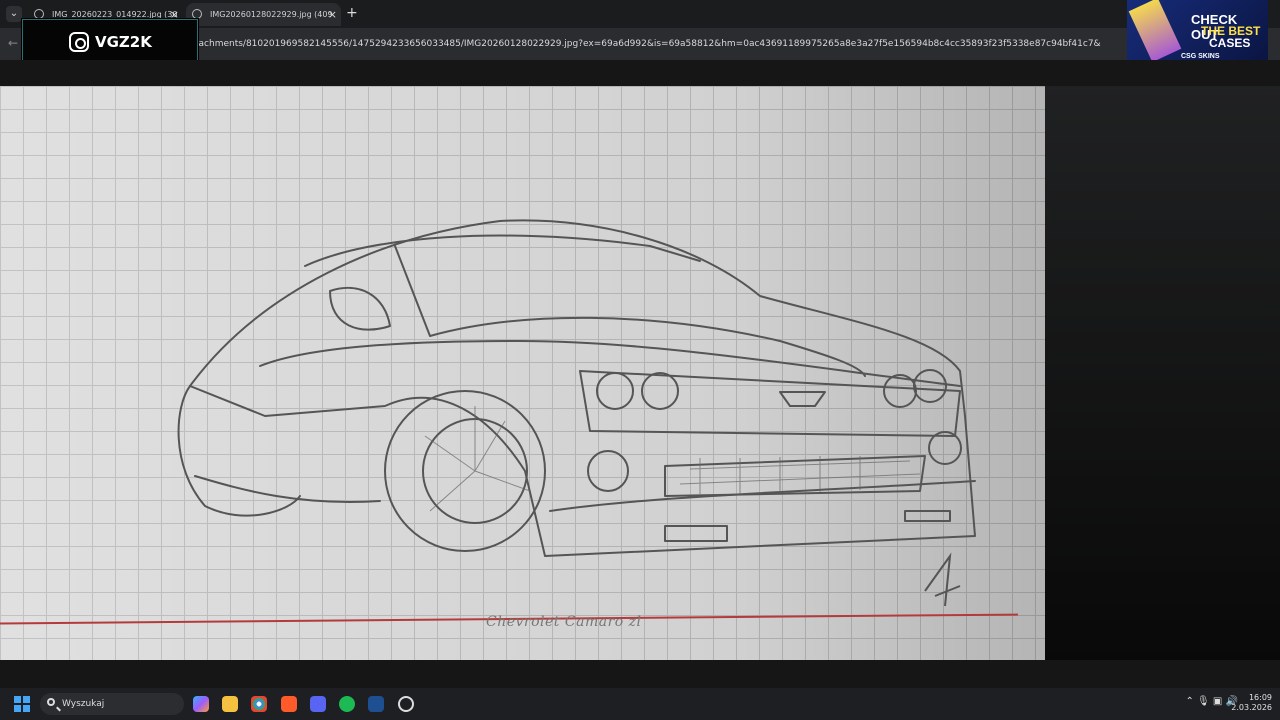 The image size is (1280, 720). Describe the element at coordinates (51, 702) in the screenshot. I see `search-icon` at that location.